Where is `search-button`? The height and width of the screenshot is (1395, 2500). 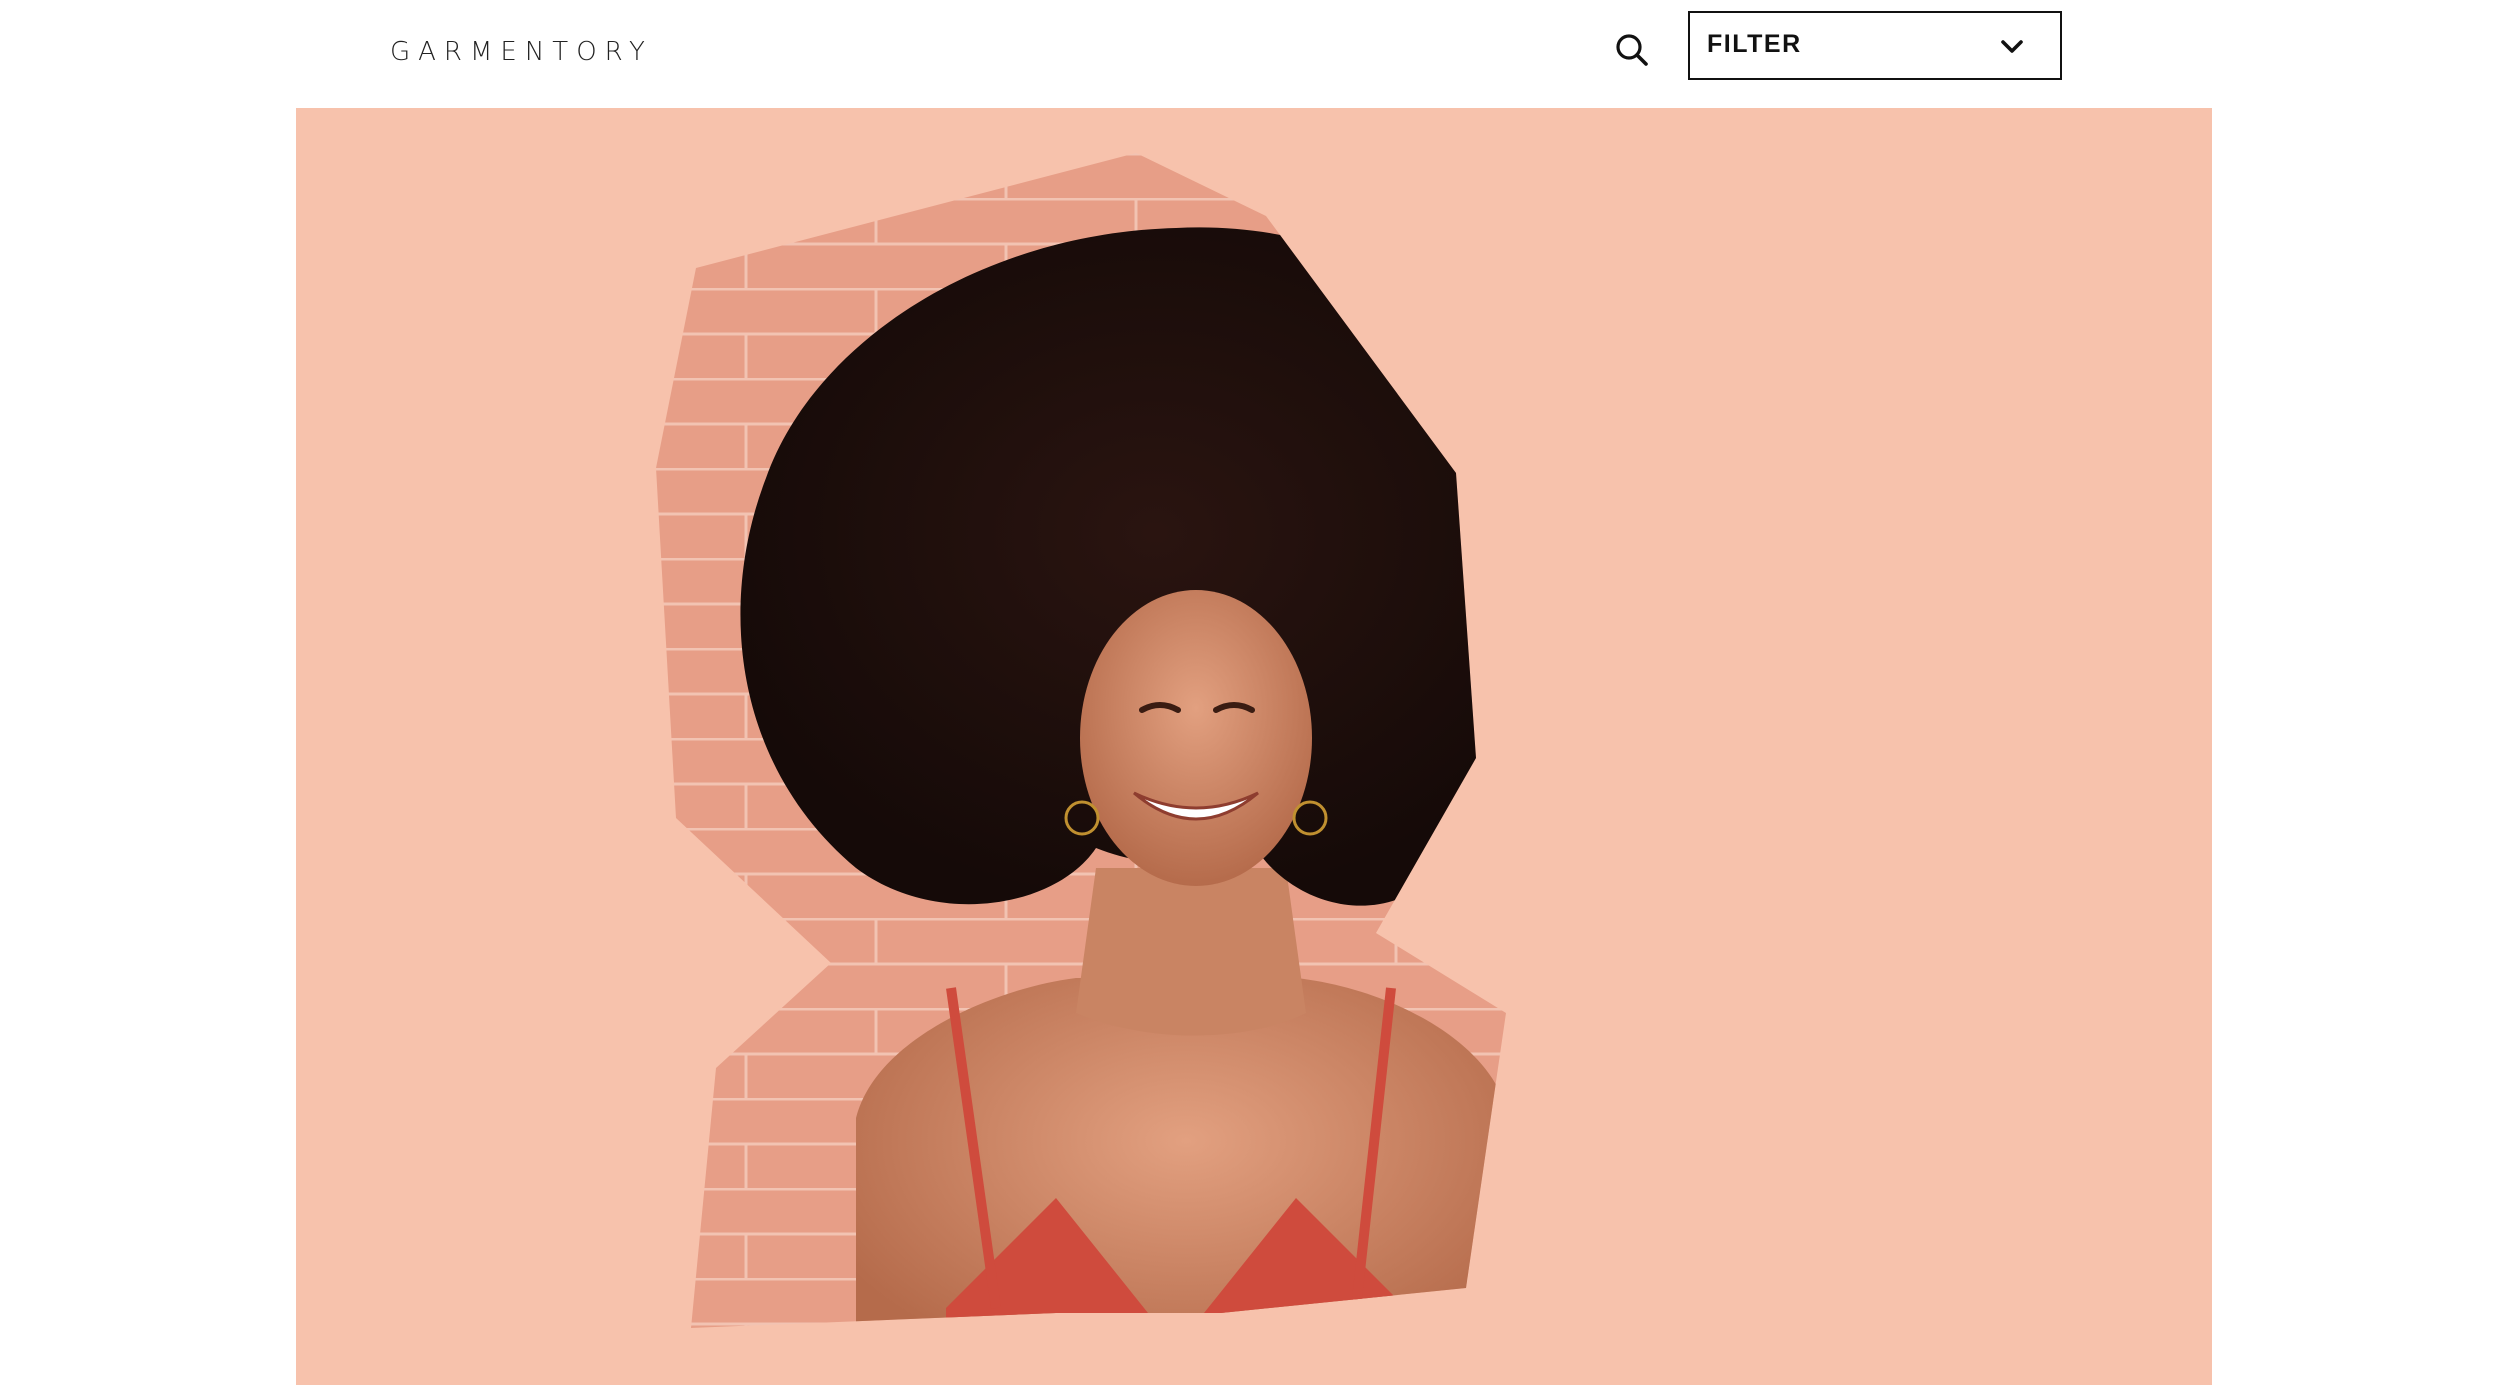 search-button is located at coordinates (1632, 50).